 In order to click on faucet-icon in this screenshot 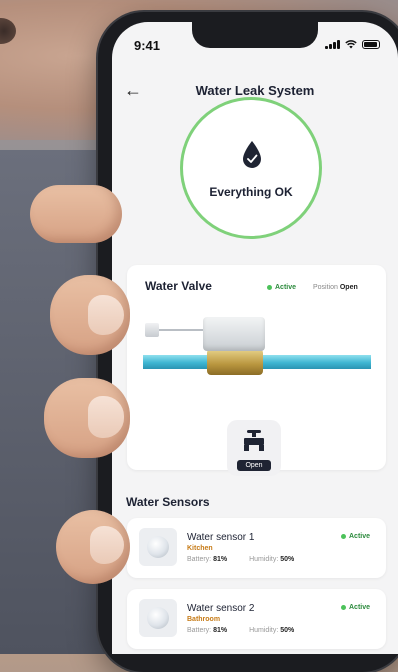, I will do `click(254, 440)`.